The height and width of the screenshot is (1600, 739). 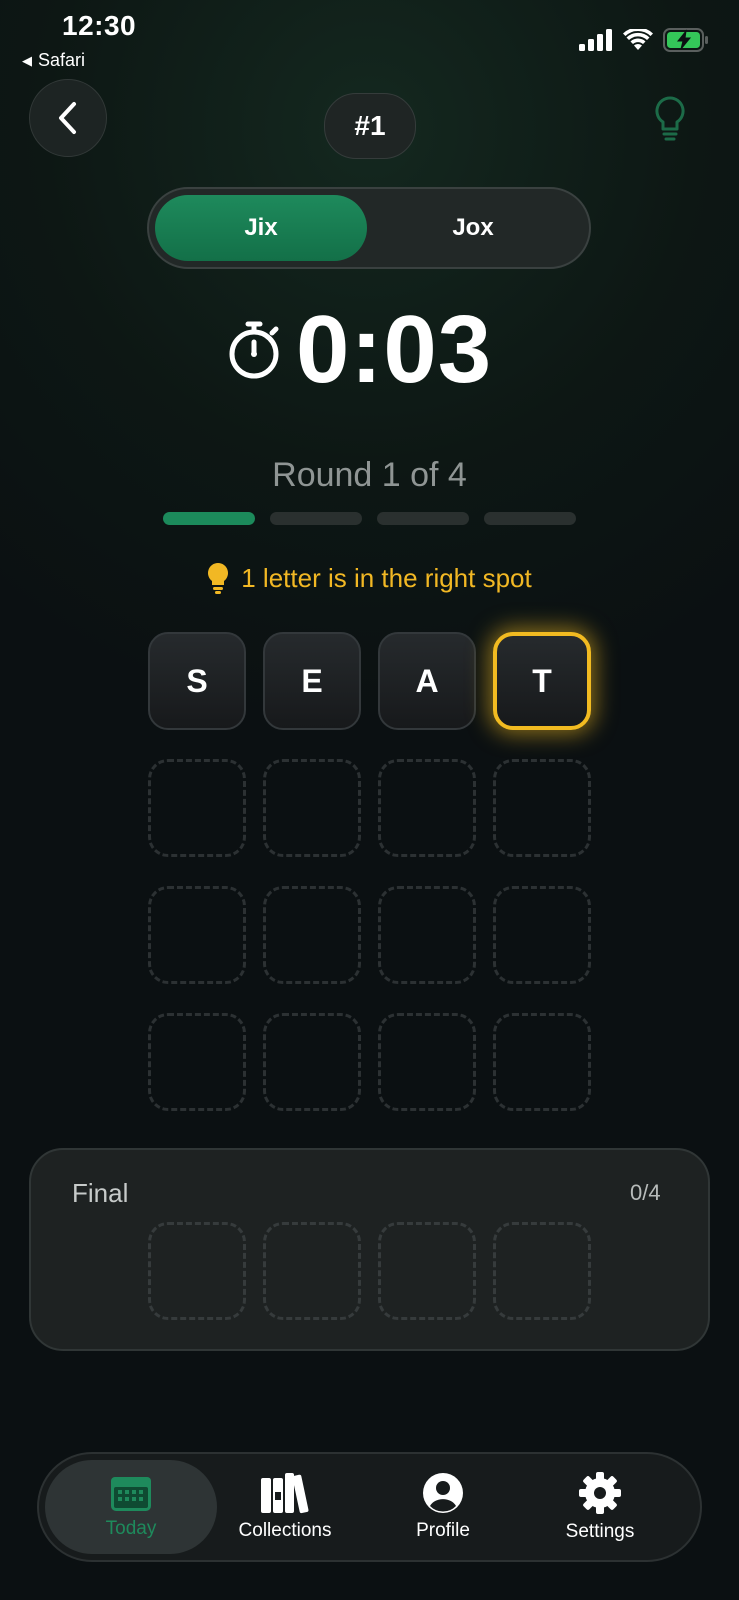 I want to click on back-to-app-link: ◀ Safari, so click(x=53, y=60).